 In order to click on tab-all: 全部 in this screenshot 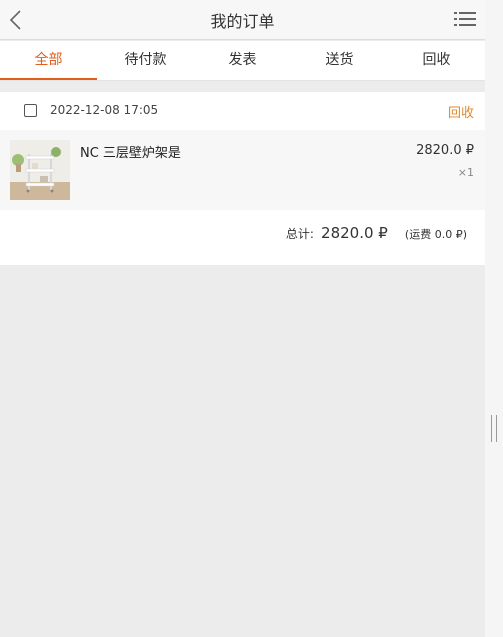, I will do `click(48, 60)`.